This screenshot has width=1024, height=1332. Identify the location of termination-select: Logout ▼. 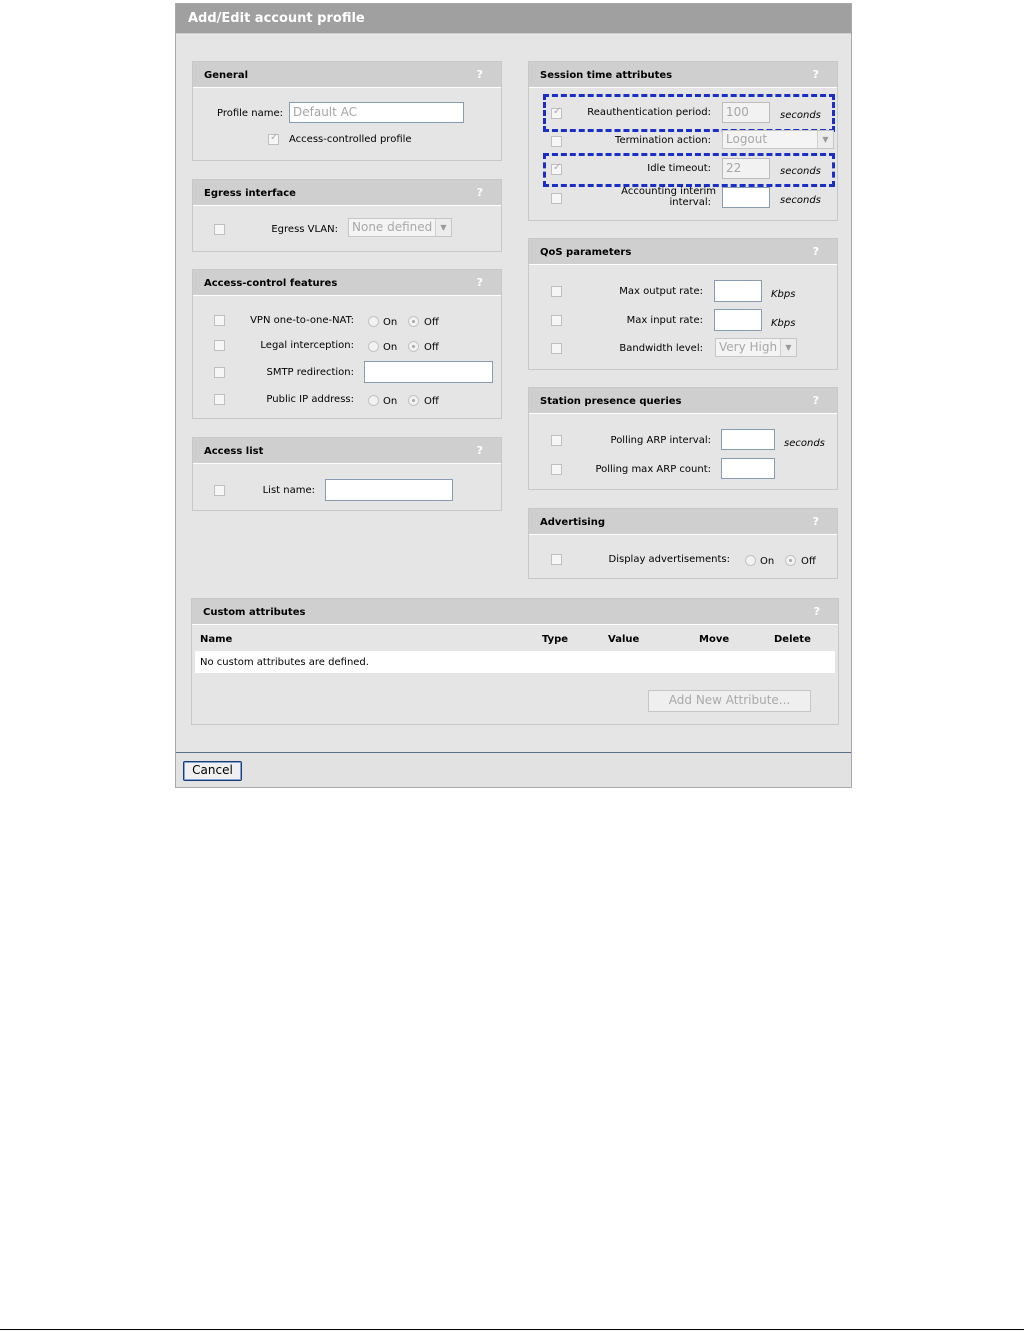
(778, 139).